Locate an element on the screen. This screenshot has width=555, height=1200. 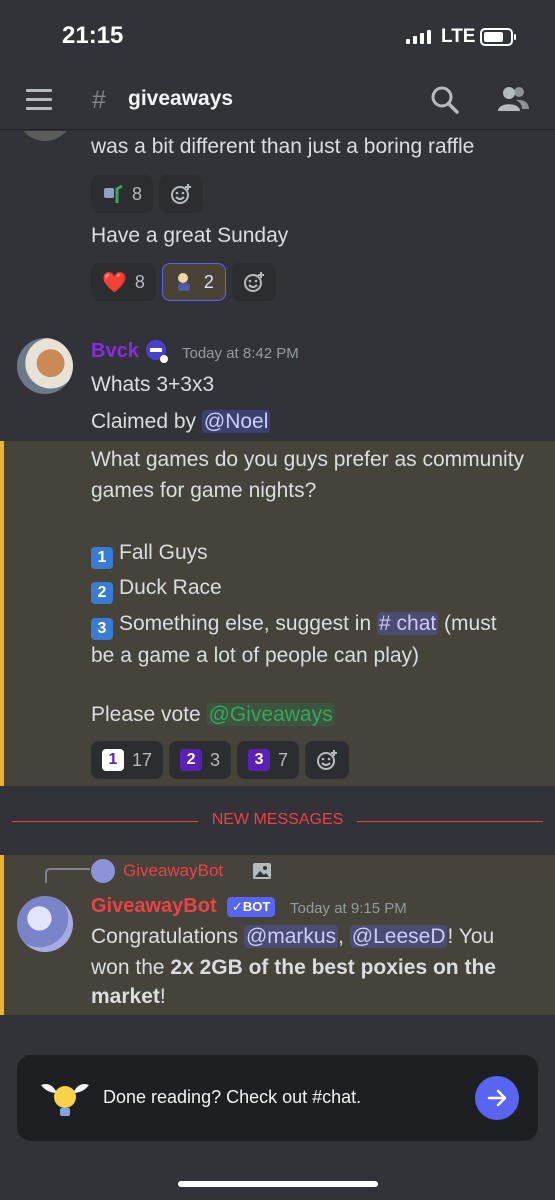
reply-avatar is located at coordinates (103, 871).